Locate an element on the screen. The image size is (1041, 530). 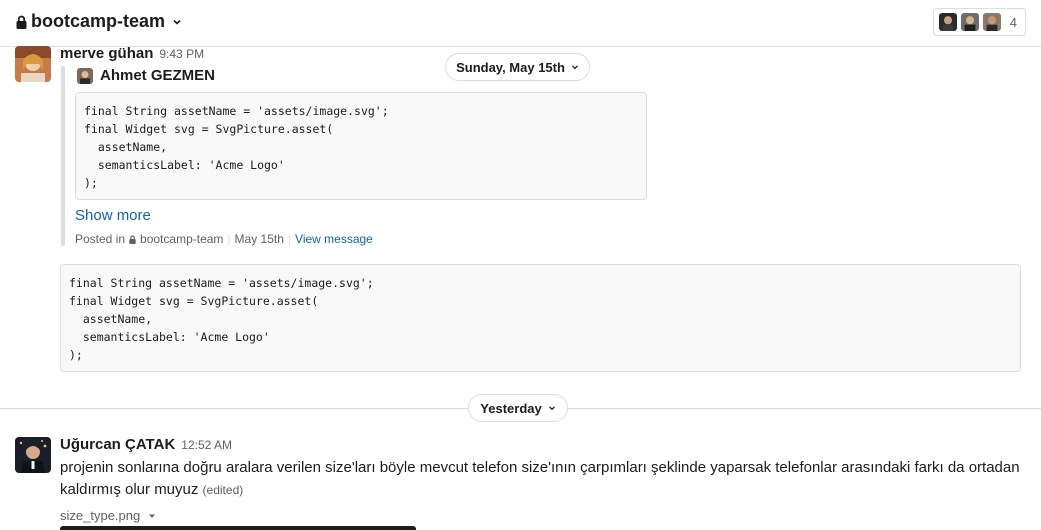
posted-date: May 15th is located at coordinates (259, 239).